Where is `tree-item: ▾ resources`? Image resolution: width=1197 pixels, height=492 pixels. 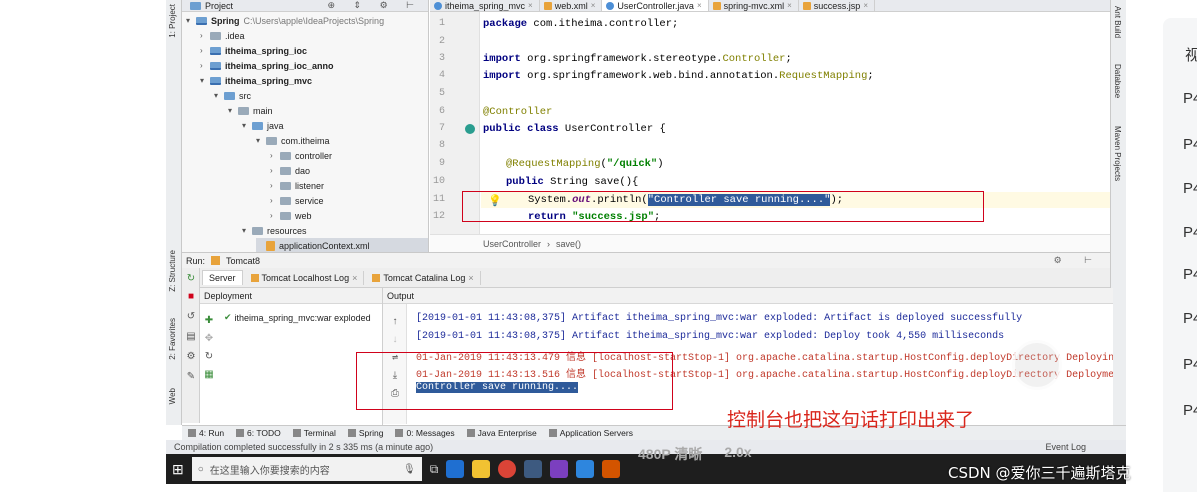 tree-item: ▾ resources is located at coordinates (274, 230).